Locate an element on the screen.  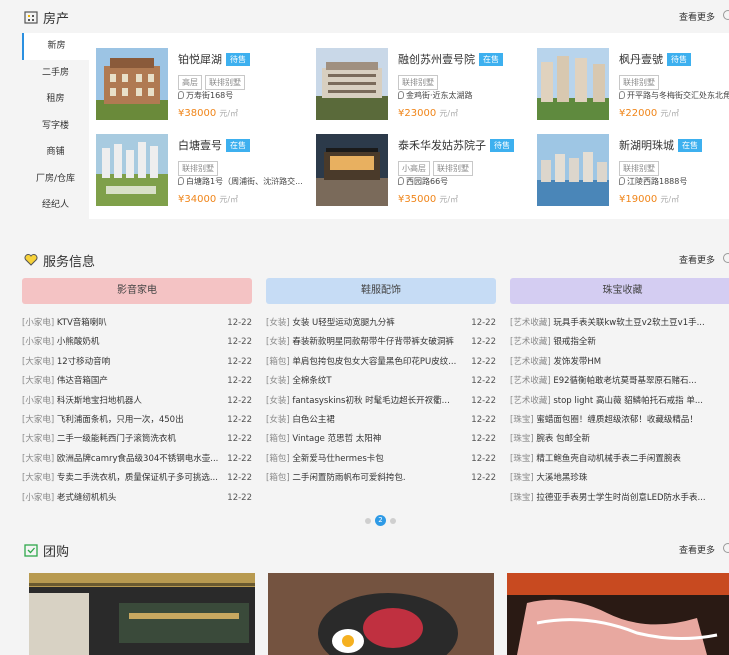
list-item: [珠宝] 腕表 包邮全新 is located at coordinates (619, 439).